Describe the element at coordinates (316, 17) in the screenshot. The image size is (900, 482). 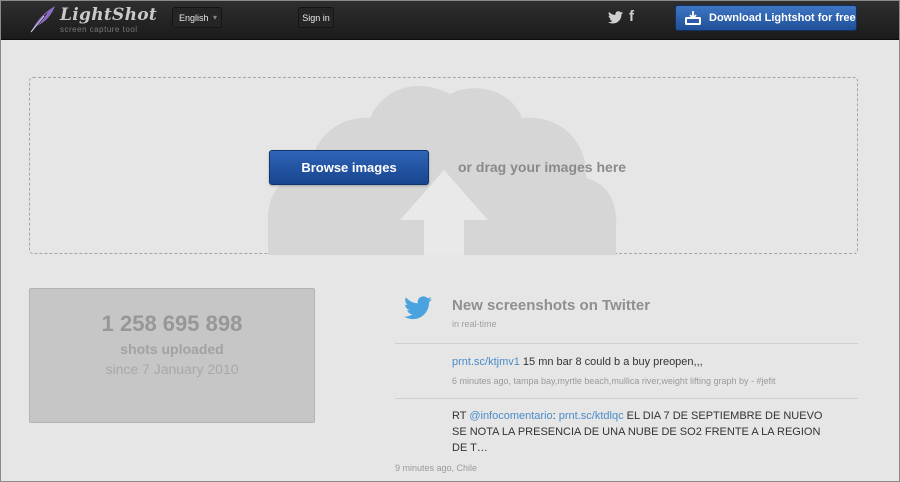
I see `sign-in-button: Sign in` at that location.